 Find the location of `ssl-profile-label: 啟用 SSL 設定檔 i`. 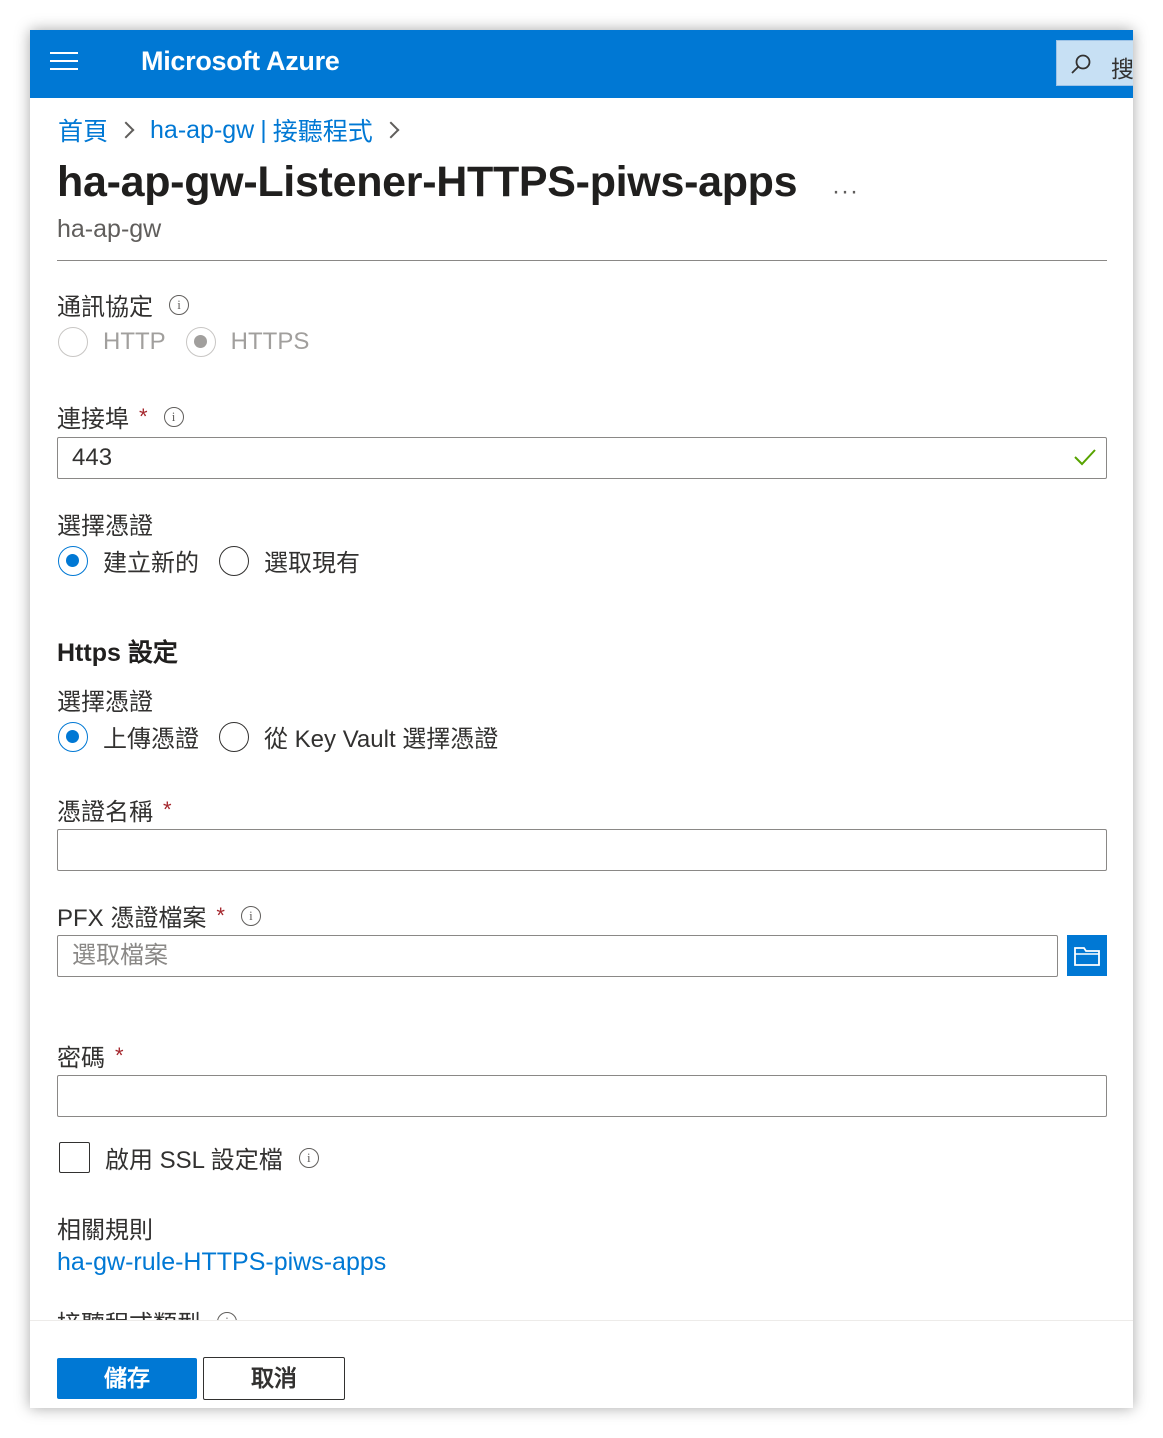

ssl-profile-label: 啟用 SSL 設定檔 i is located at coordinates (212, 1157).